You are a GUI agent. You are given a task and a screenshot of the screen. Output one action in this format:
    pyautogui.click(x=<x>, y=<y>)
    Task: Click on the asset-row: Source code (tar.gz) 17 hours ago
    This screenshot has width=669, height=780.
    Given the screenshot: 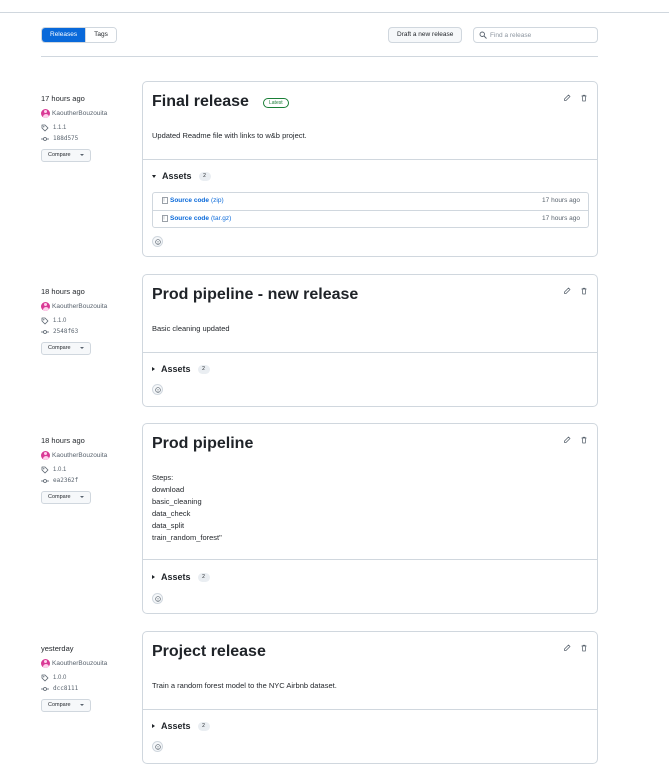 What is the action you would take?
    pyautogui.click(x=370, y=218)
    